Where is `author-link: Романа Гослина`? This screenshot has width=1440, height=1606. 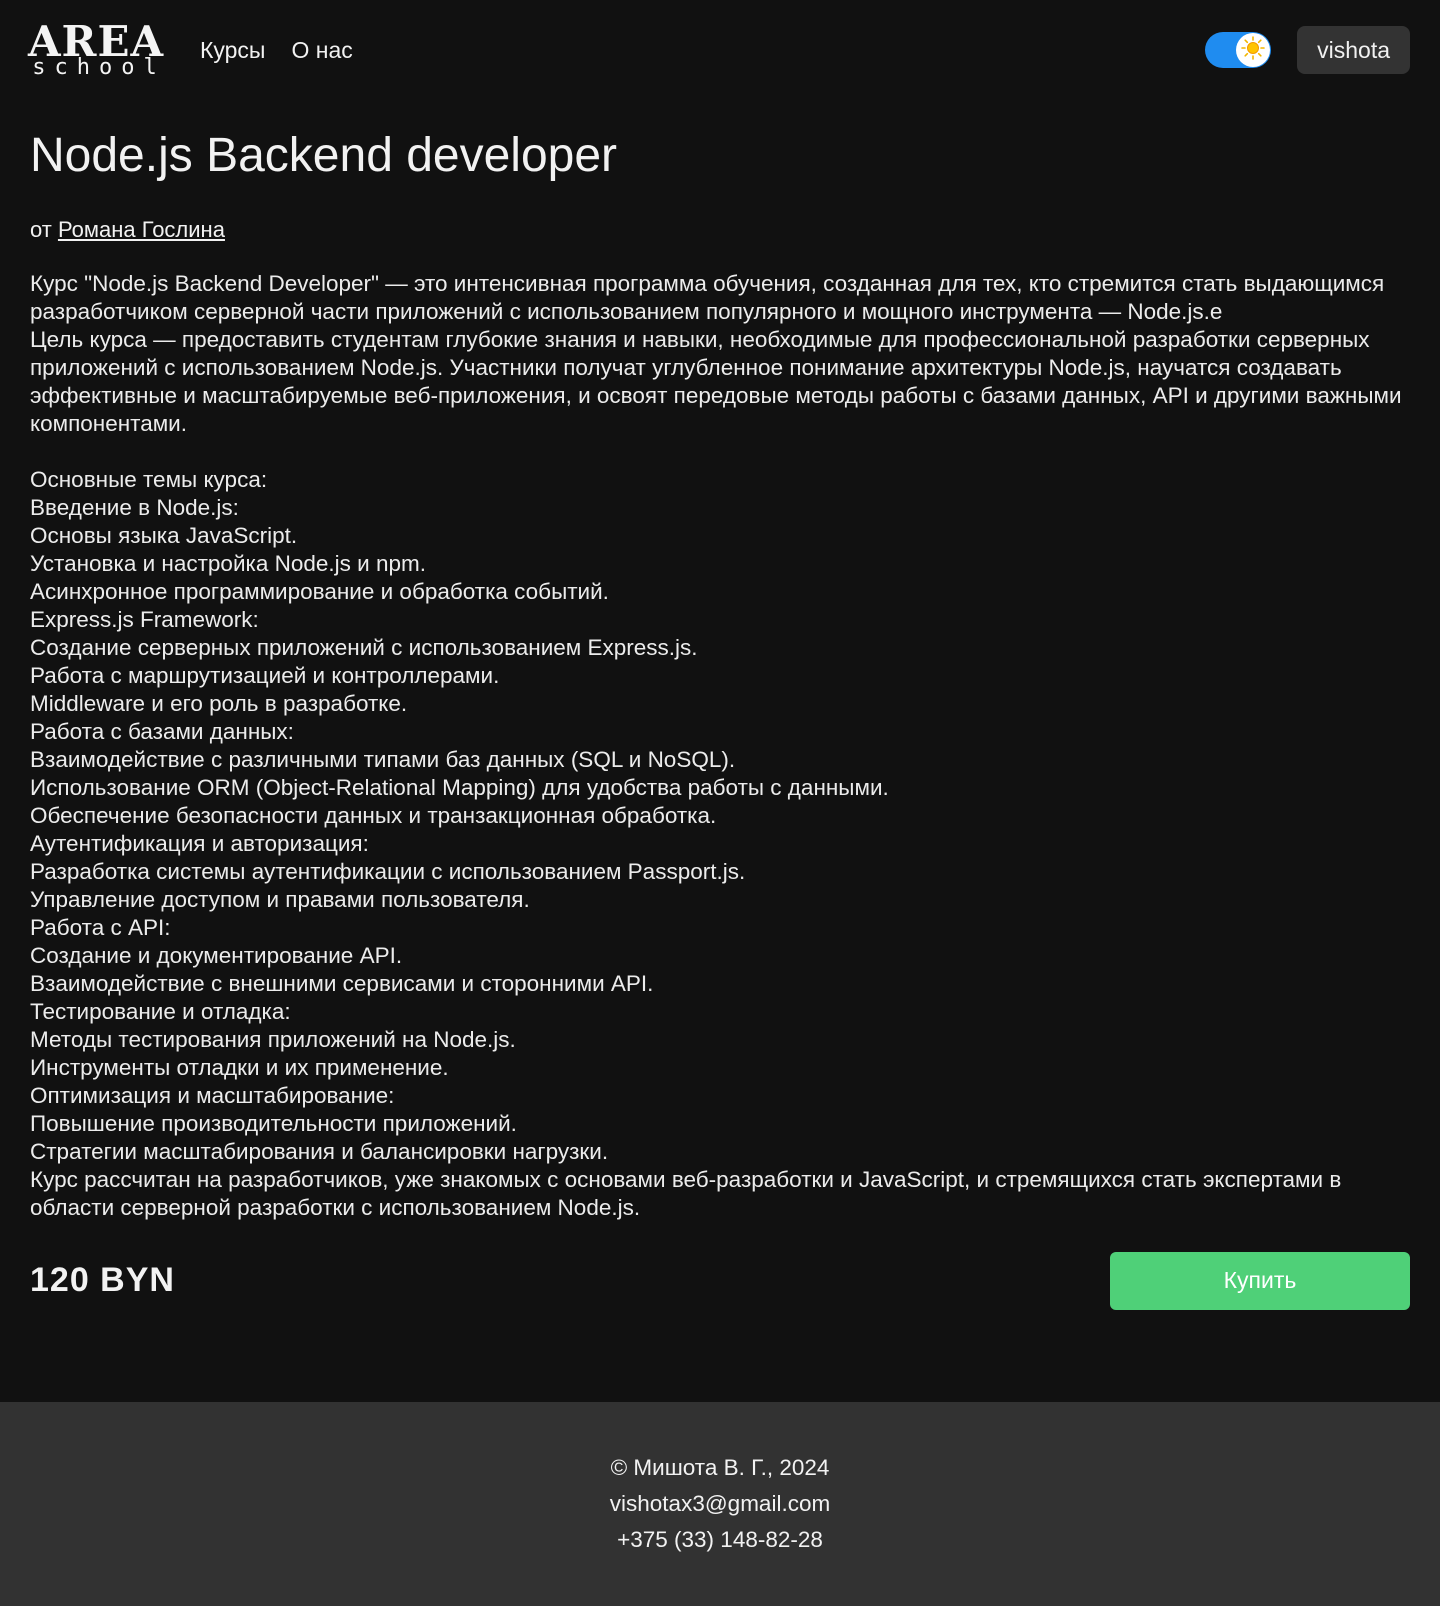
author-link: Романа Гослина is located at coordinates (141, 229).